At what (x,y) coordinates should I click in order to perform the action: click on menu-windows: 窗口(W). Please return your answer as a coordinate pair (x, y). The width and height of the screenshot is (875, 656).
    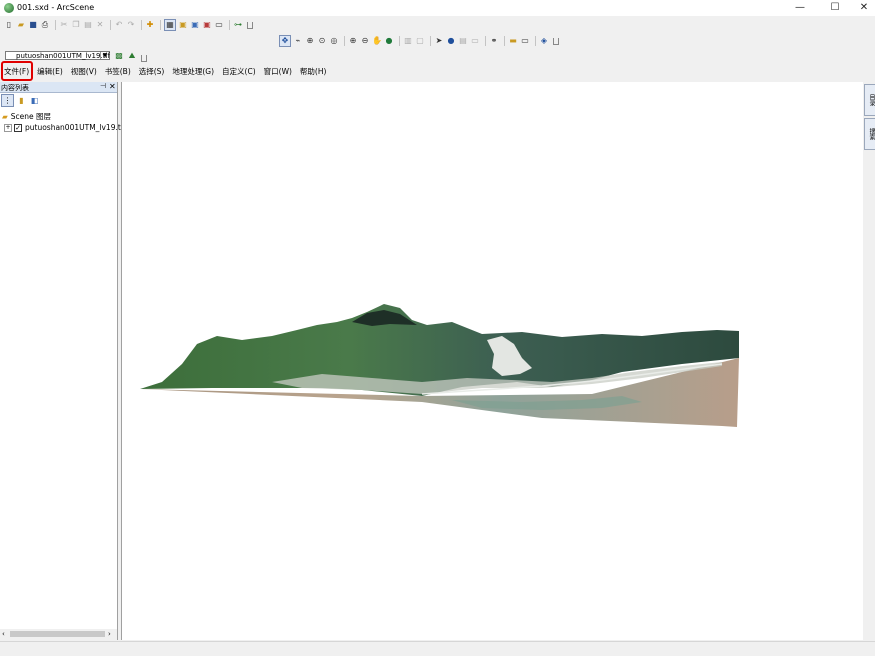
    Looking at the image, I should click on (278, 72).